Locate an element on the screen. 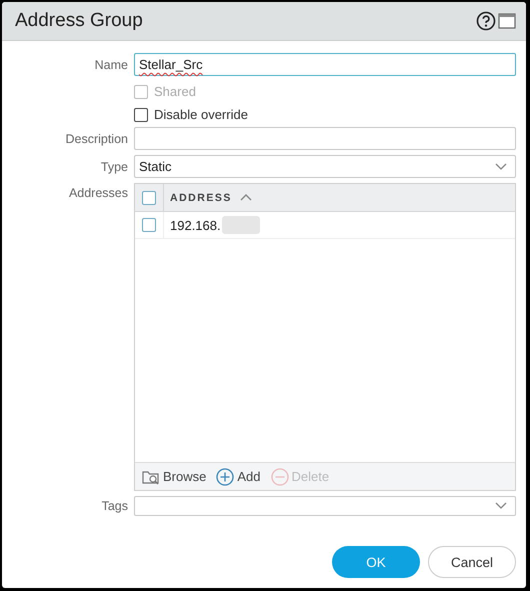 This screenshot has height=591, width=530. browse-button: Browse is located at coordinates (174, 476).